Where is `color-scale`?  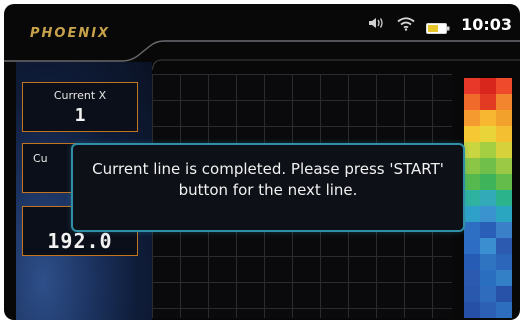 color-scale is located at coordinates (488, 198).